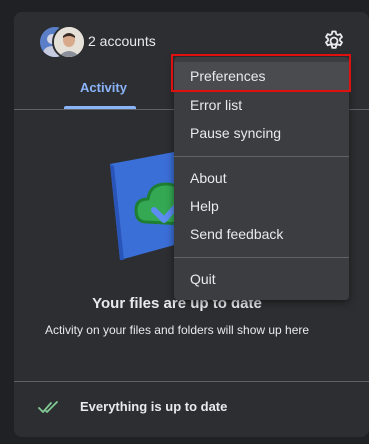 This screenshot has width=369, height=444. What do you see at coordinates (154, 406) in the screenshot?
I see `sync-status-label: Everything is up to date` at bounding box center [154, 406].